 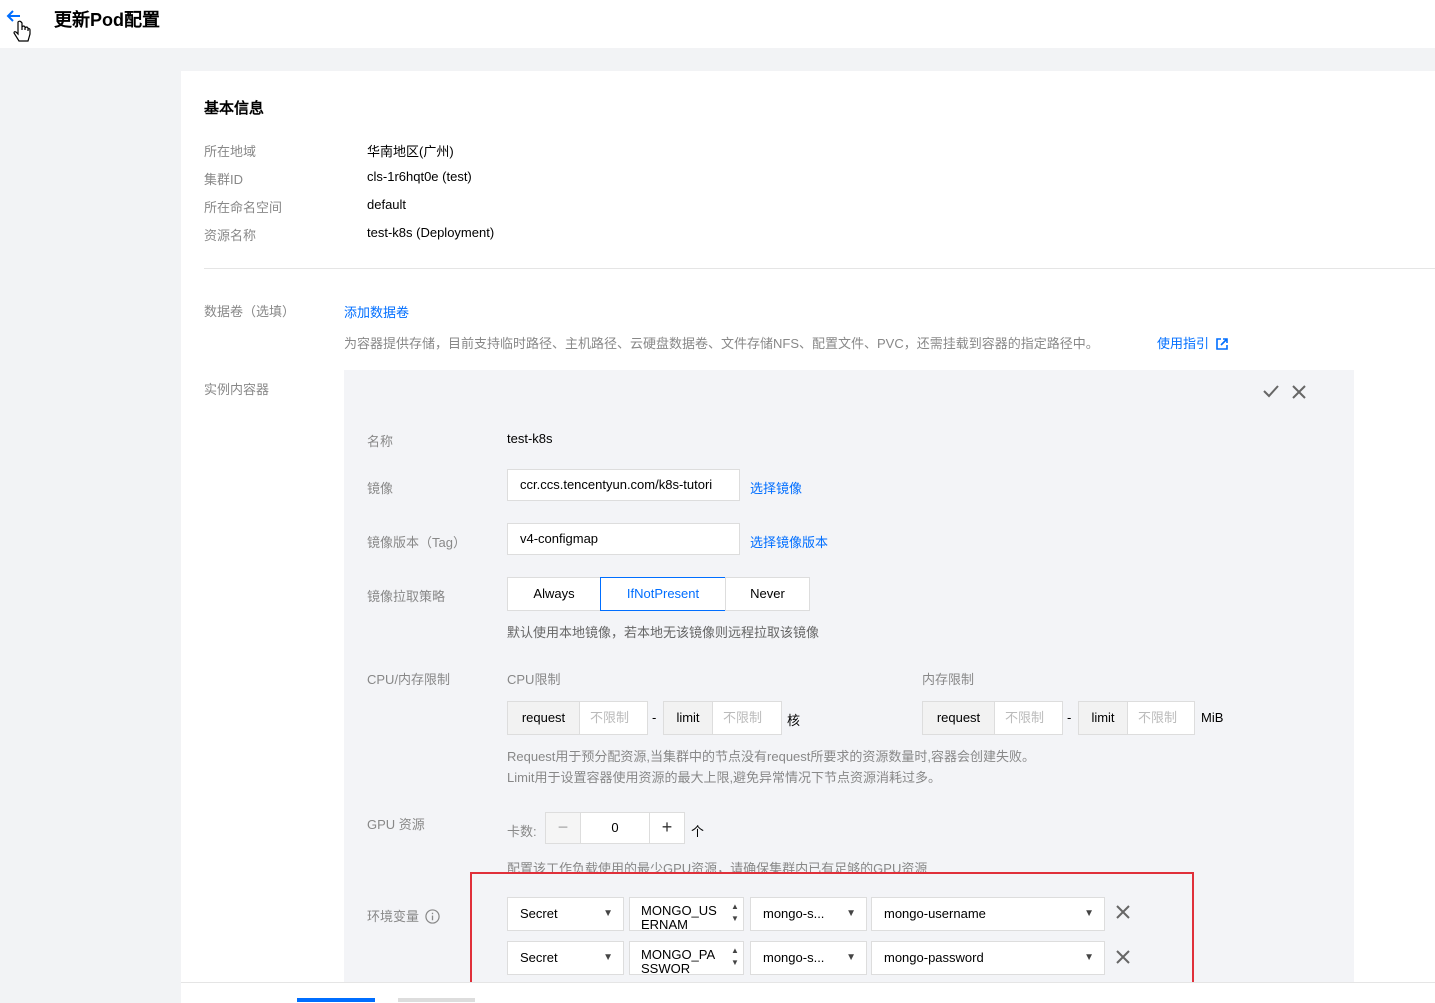 What do you see at coordinates (376, 311) in the screenshot?
I see `add-volume-link: 添加数据卷` at bounding box center [376, 311].